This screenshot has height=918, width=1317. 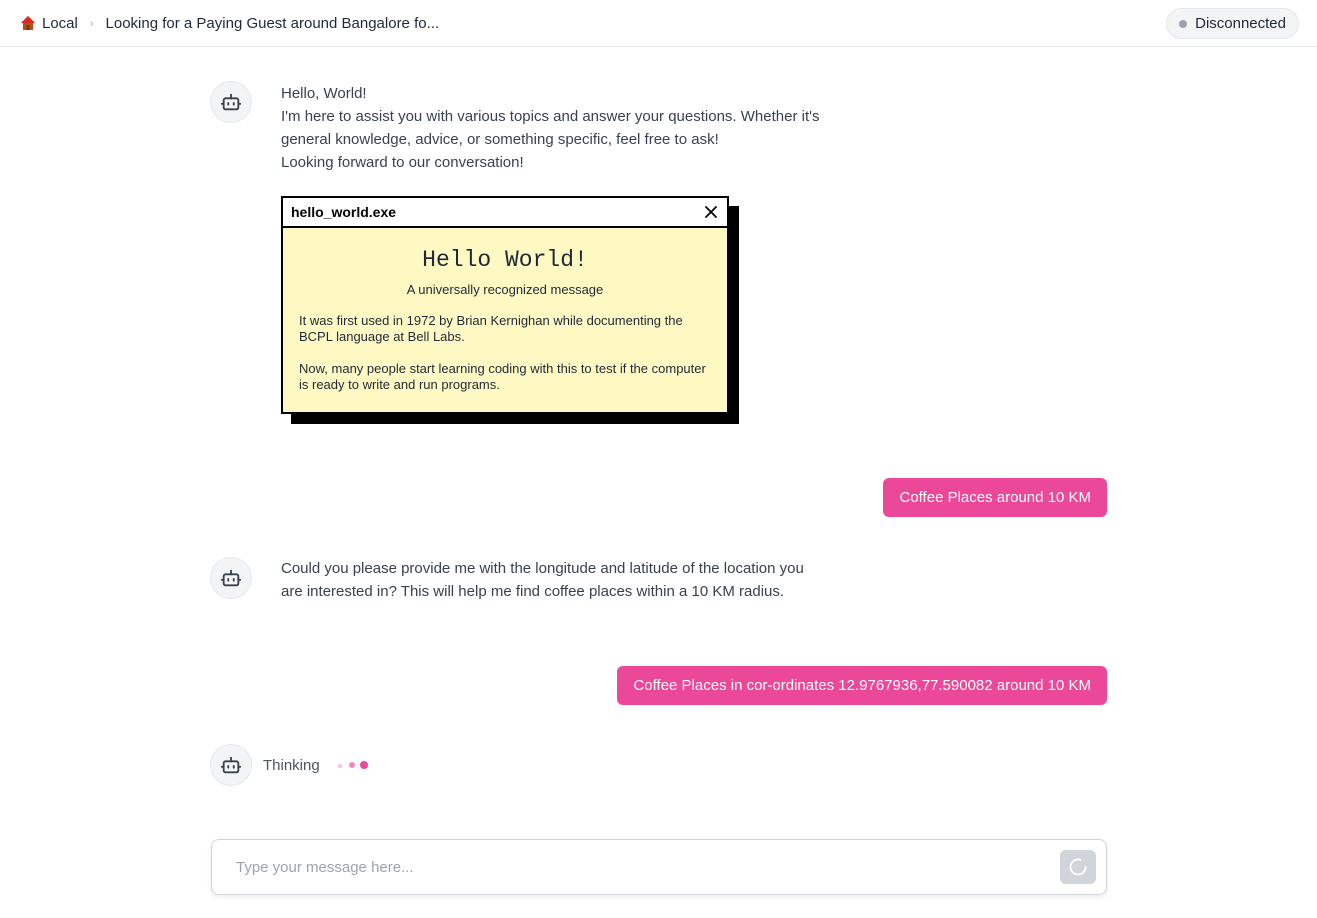 What do you see at coordinates (505, 213) in the screenshot?
I see `window-title-bar: hello_world.exe` at bounding box center [505, 213].